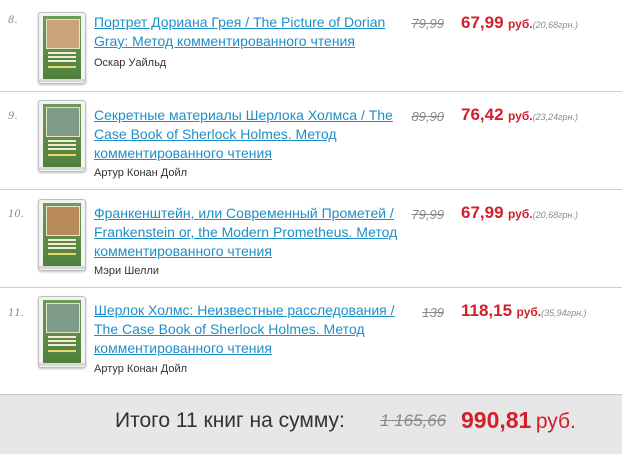 The height and width of the screenshot is (454, 622). Describe the element at coordinates (127, 271) in the screenshot. I see `book-author: Мэри Шелли` at that location.